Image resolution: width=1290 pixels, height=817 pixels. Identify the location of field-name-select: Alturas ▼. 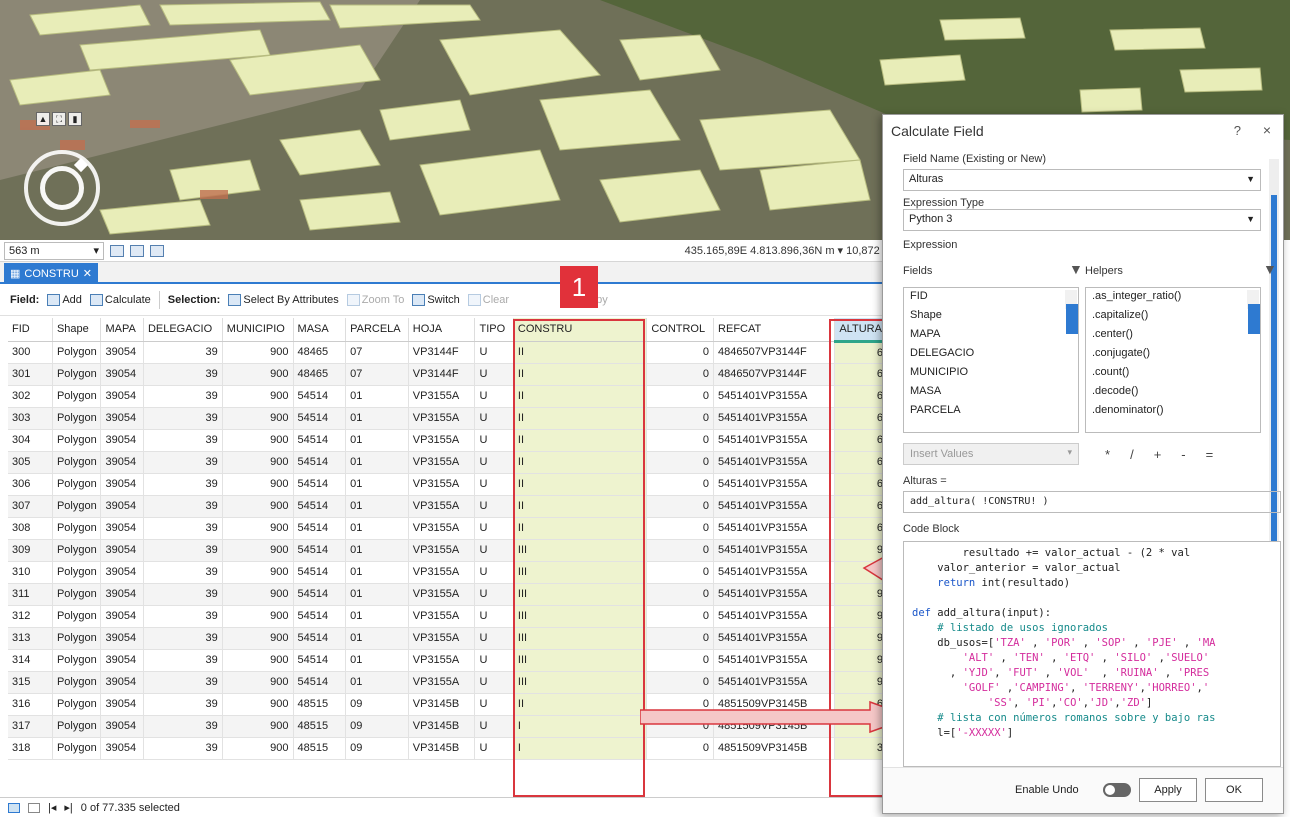
(1082, 180).